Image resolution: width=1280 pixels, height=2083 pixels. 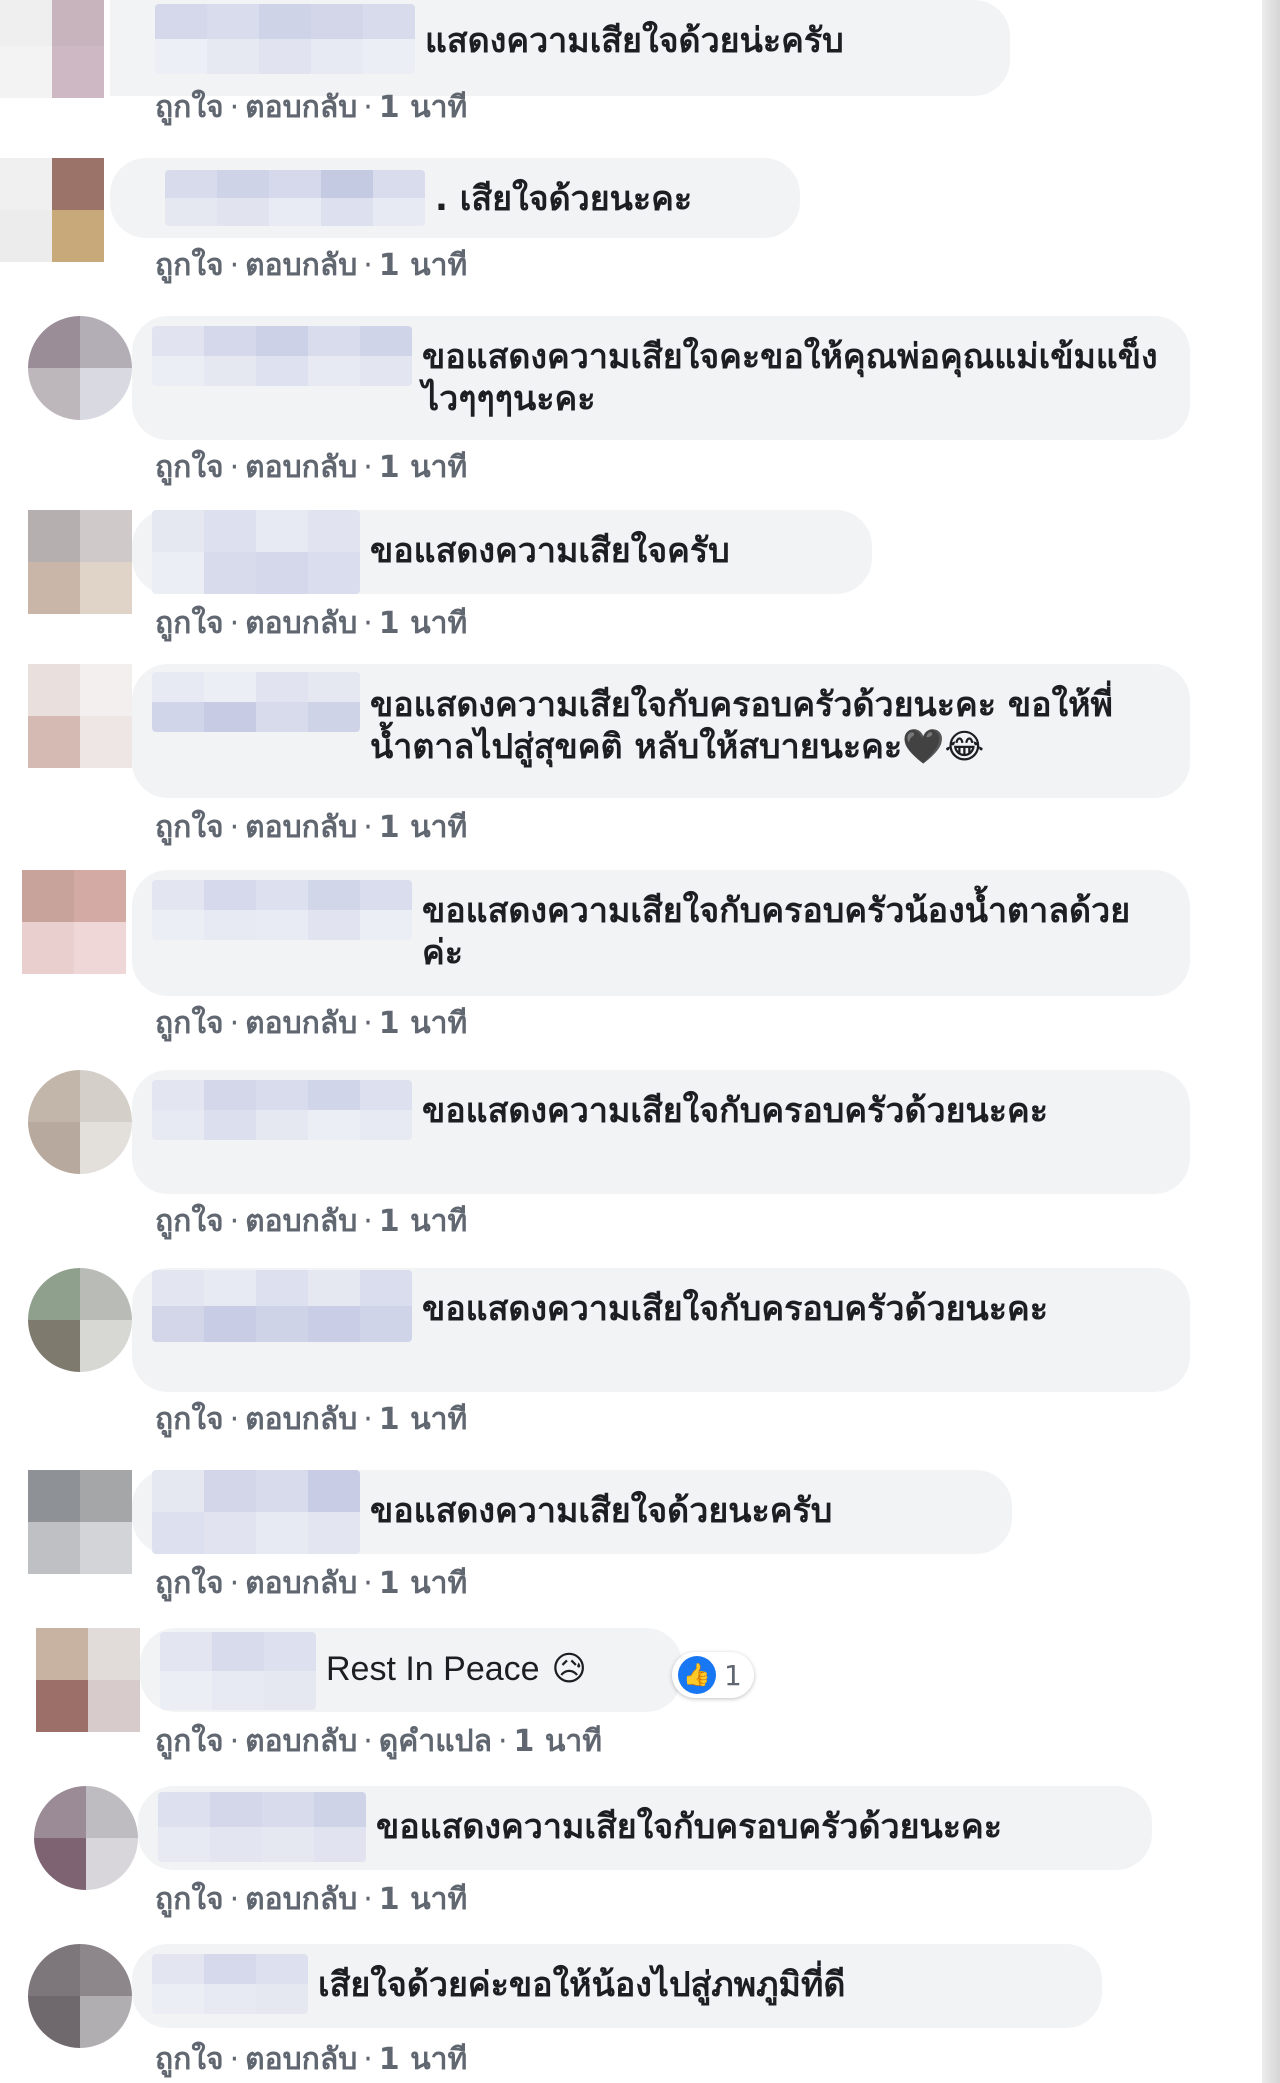 What do you see at coordinates (634, 41) in the screenshot?
I see `comment-text: แสดงความเสียใจด้วยน่ะครับ` at bounding box center [634, 41].